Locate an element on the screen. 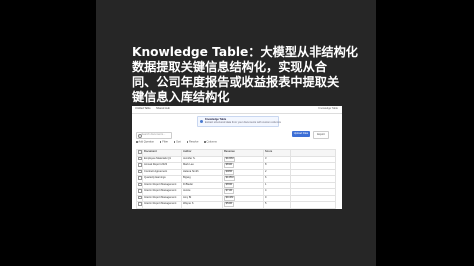 This screenshot has width=474, height=266. value-chip: $71M is located at coordinates (229, 192).